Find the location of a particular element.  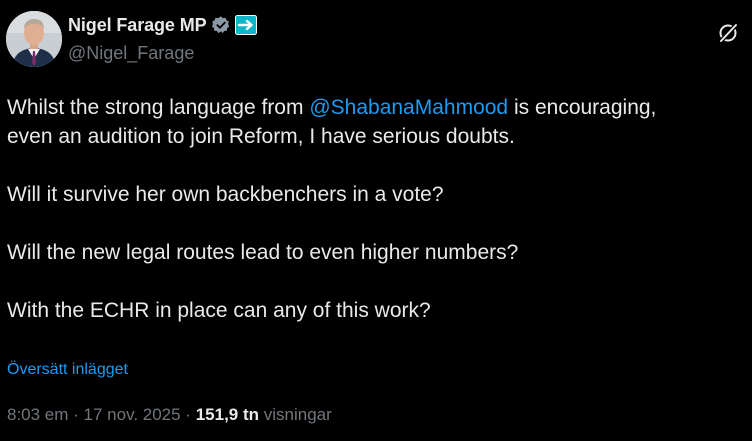

profile-photo is located at coordinates (34, 39).